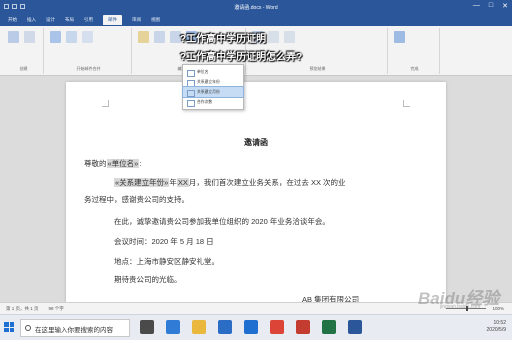 This screenshot has height=340, width=512. What do you see at coordinates (164, 241) in the screenshot?
I see `meeting-time: 会议时间：2020 年 5 月 18 日` at bounding box center [164, 241].